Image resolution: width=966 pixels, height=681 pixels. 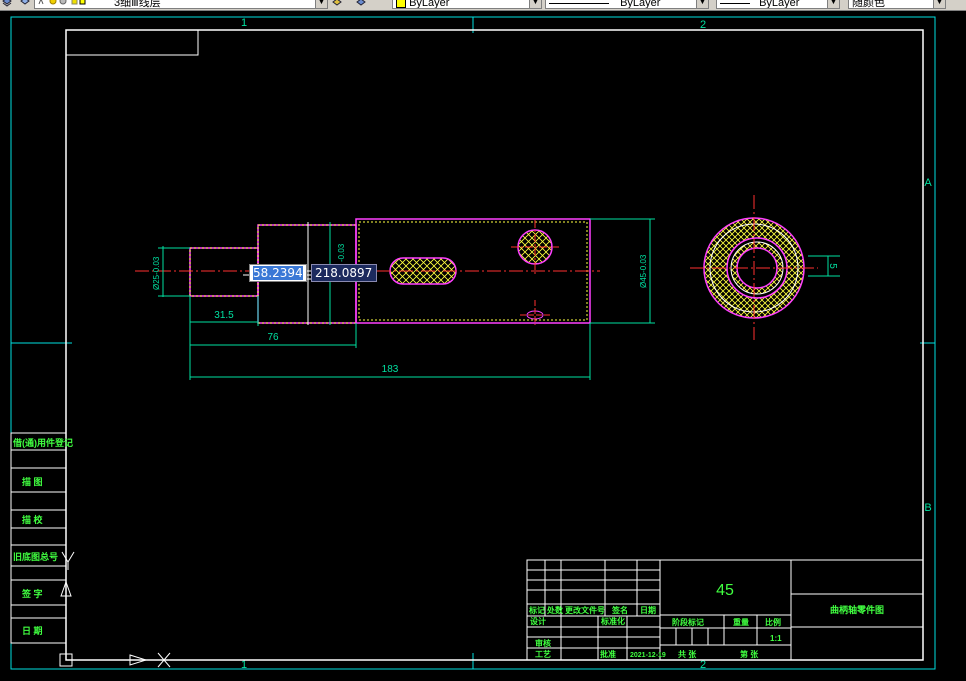 What do you see at coordinates (7, 3) in the screenshot?
I see `layer-states-icon` at bounding box center [7, 3].